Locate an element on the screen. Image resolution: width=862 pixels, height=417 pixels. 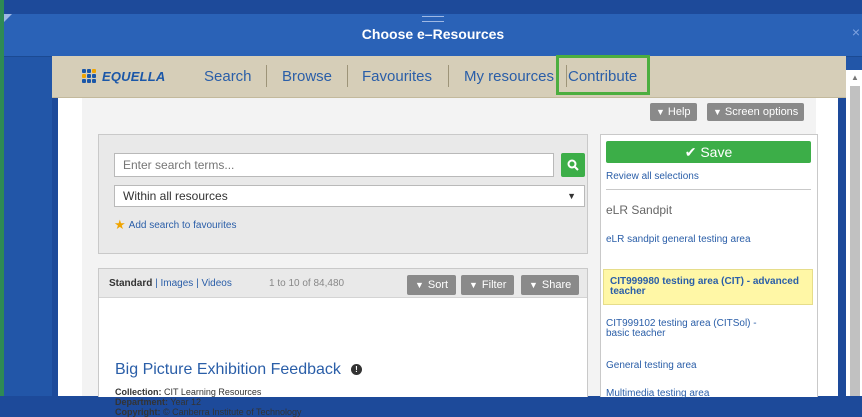
dropdown-arrow-icon: ▼ is located at coordinates (571, 196).